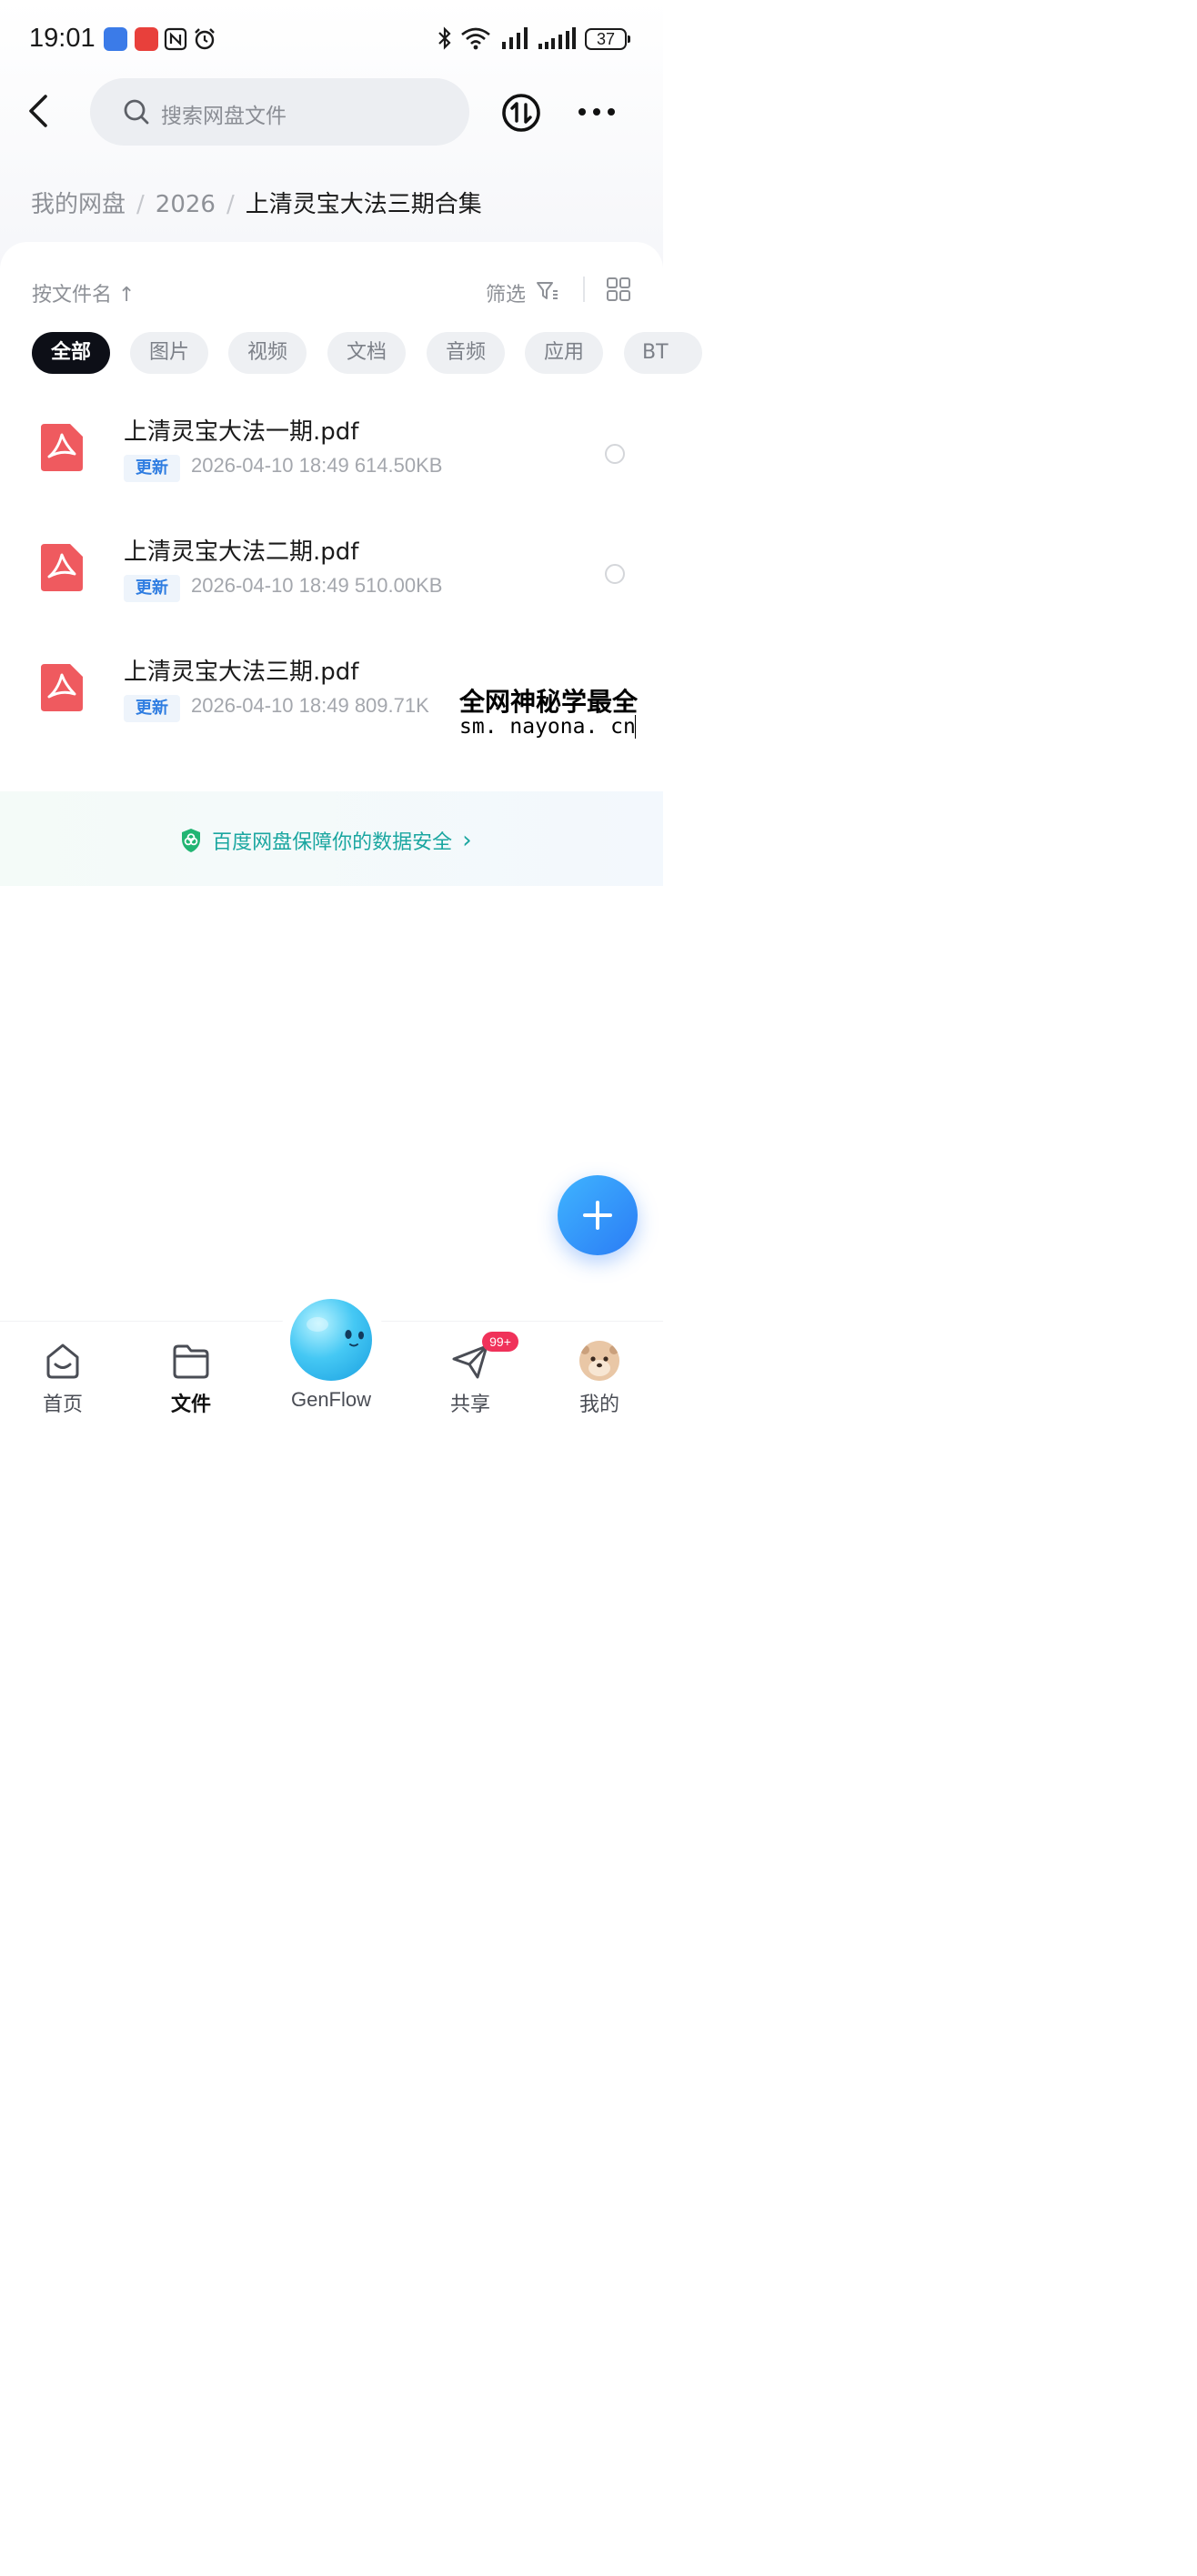 The image size is (1197, 2576). Describe the element at coordinates (191, 1382) in the screenshot. I see `nav-files: 文件` at that location.